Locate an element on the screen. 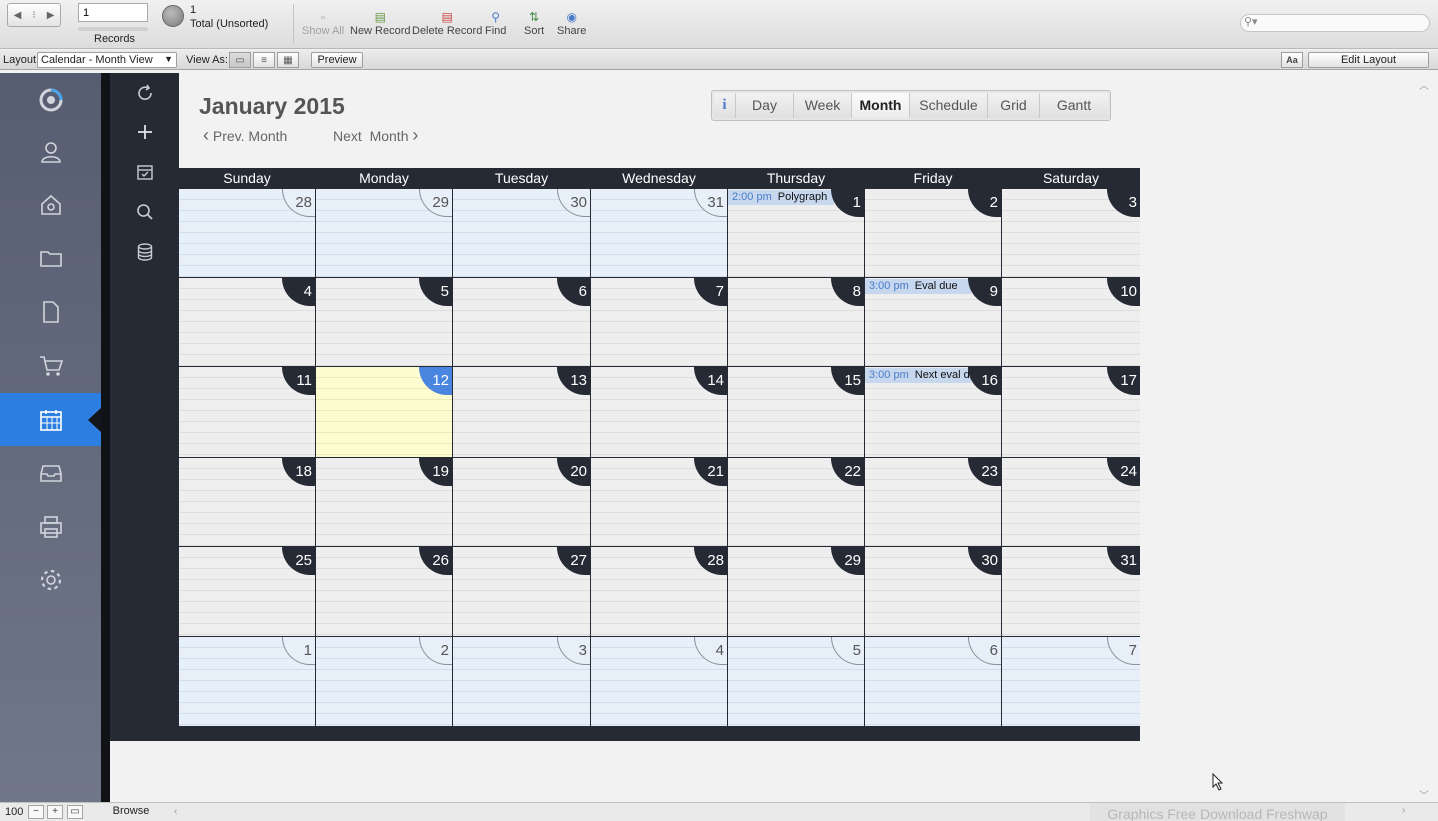 The image size is (1438, 821). tab-week: Week is located at coordinates (823, 105).